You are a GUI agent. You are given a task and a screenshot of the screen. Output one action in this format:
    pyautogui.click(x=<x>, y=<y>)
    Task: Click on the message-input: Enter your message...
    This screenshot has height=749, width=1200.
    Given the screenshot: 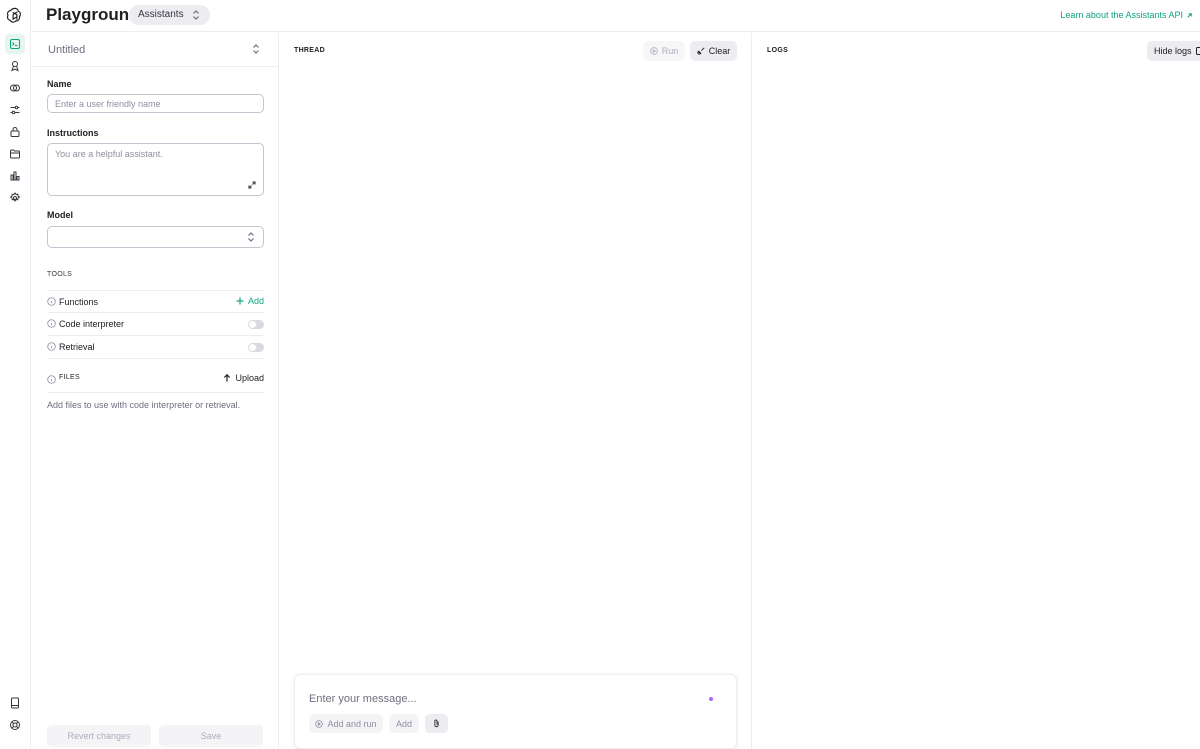 What is the action you would take?
    pyautogui.click(x=363, y=699)
    